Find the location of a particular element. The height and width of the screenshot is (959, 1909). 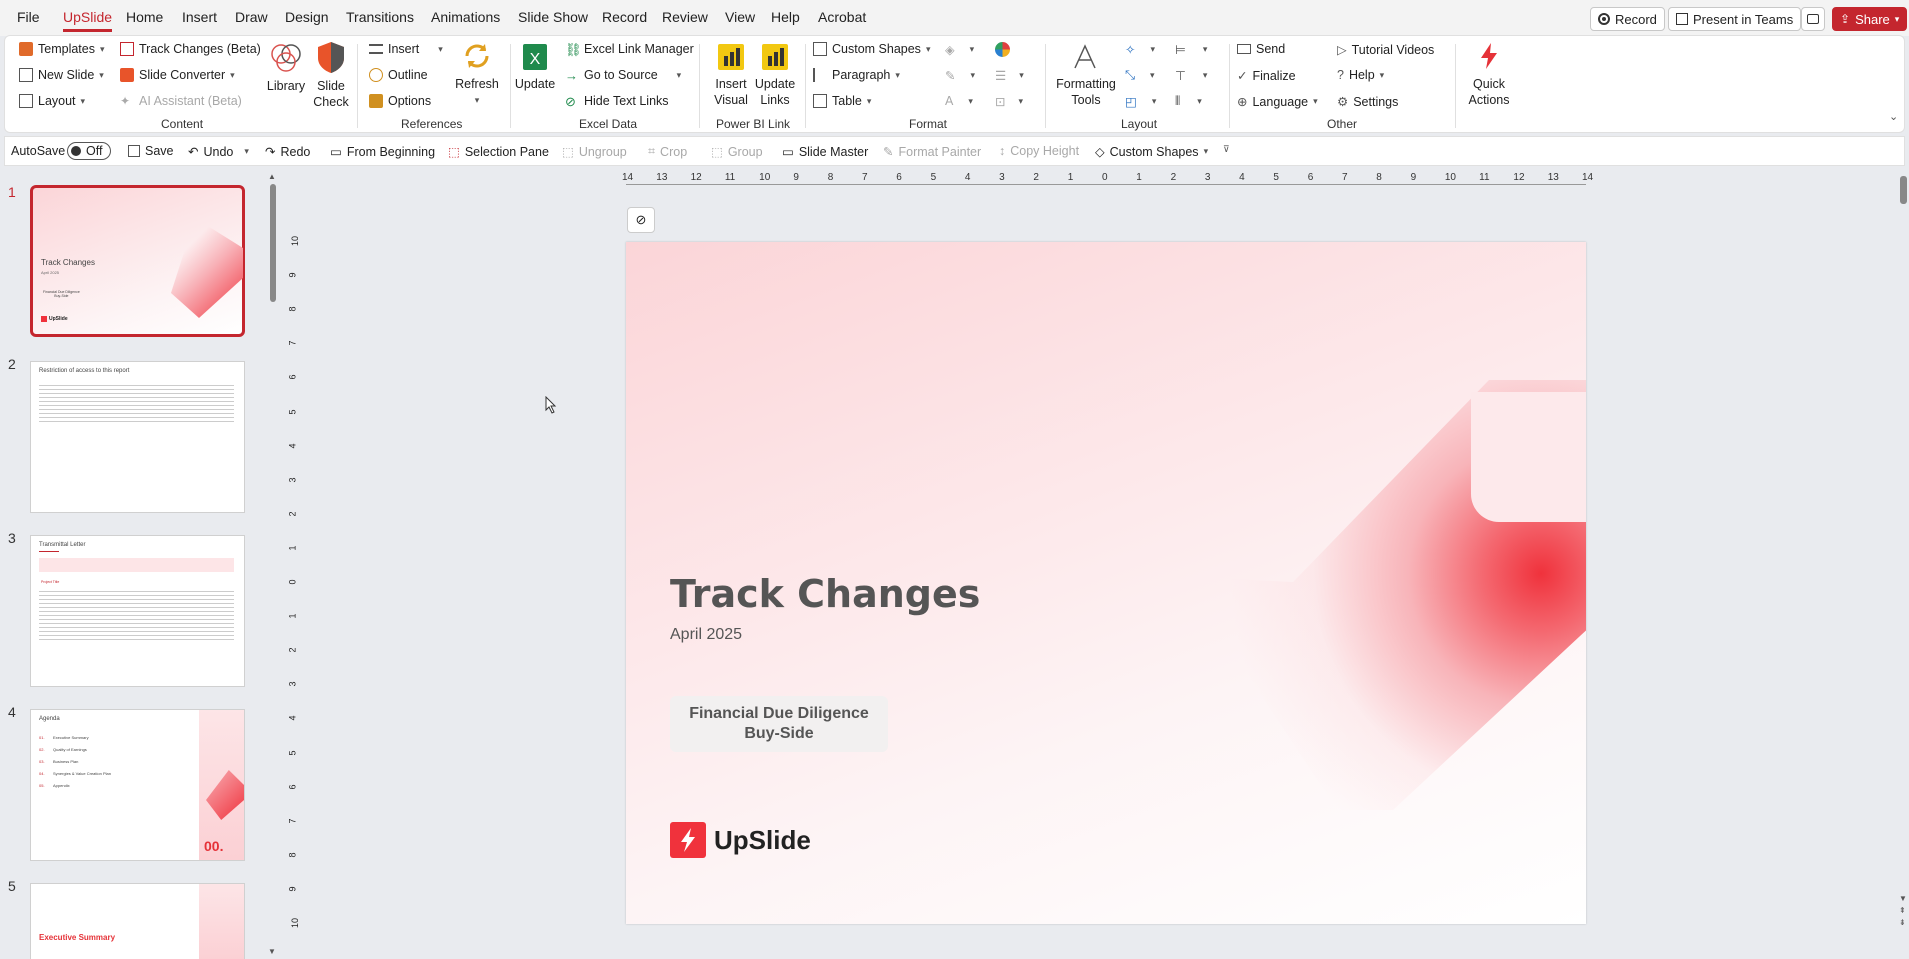

align-left-button: ⊨ ▾ is located at coordinates (1191, 49).